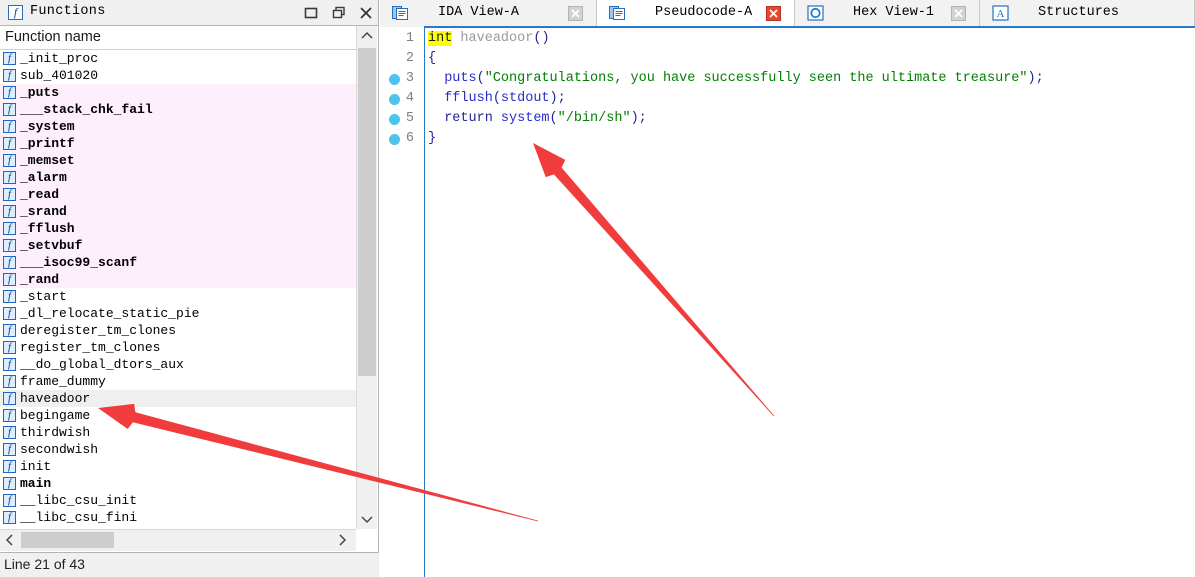 The height and width of the screenshot is (577, 1195). I want to click on function-list-item: f secondwish, so click(178, 449).